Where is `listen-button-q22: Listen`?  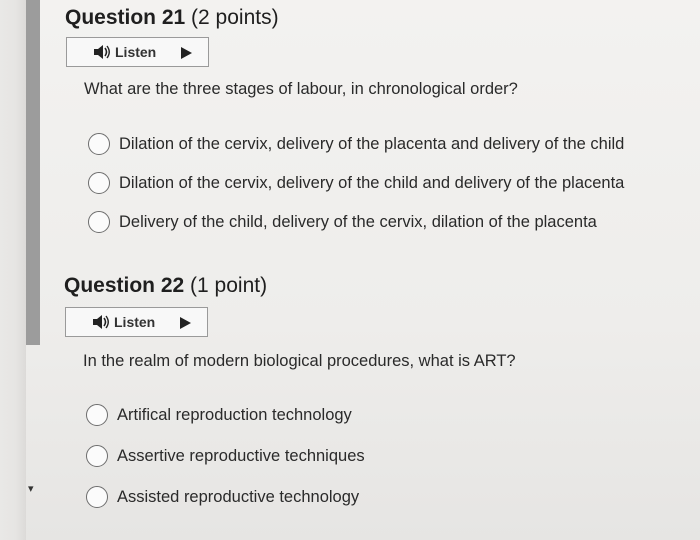 listen-button-q22: Listen is located at coordinates (136, 322).